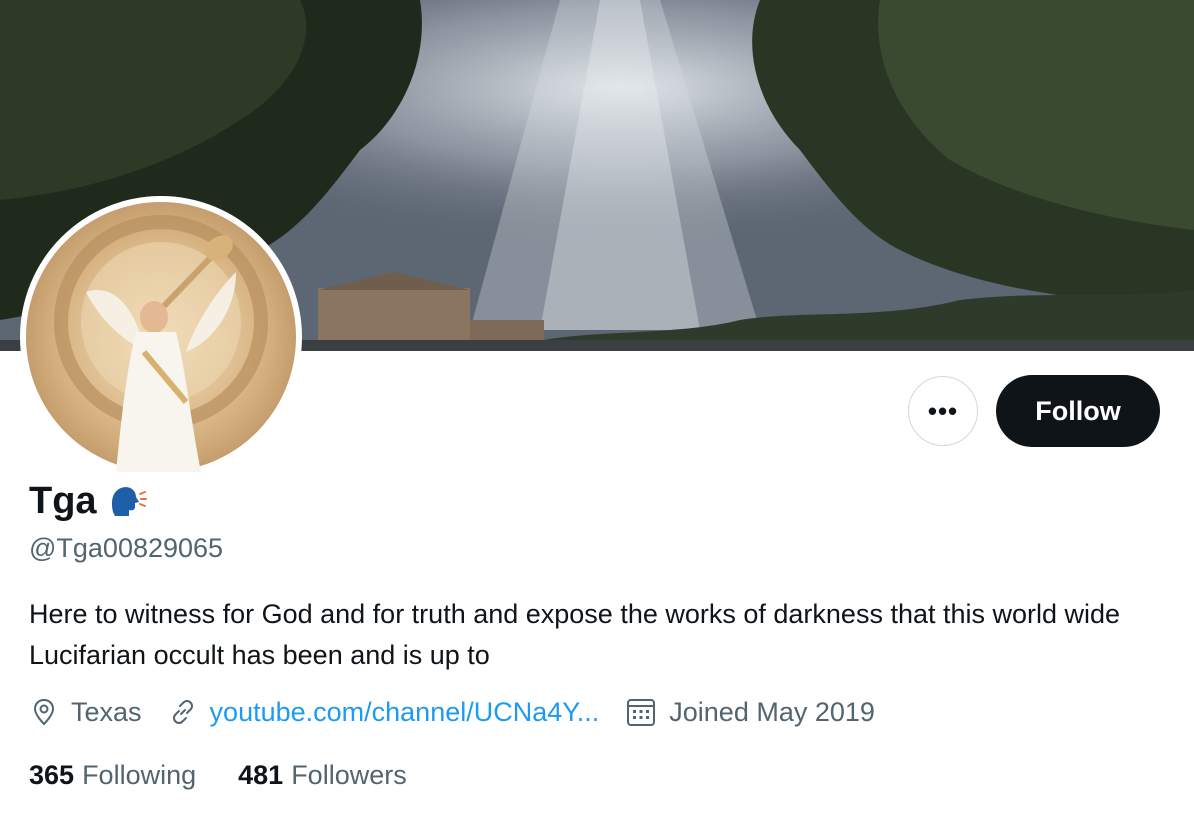  What do you see at coordinates (182, 712) in the screenshot?
I see `link-icon` at bounding box center [182, 712].